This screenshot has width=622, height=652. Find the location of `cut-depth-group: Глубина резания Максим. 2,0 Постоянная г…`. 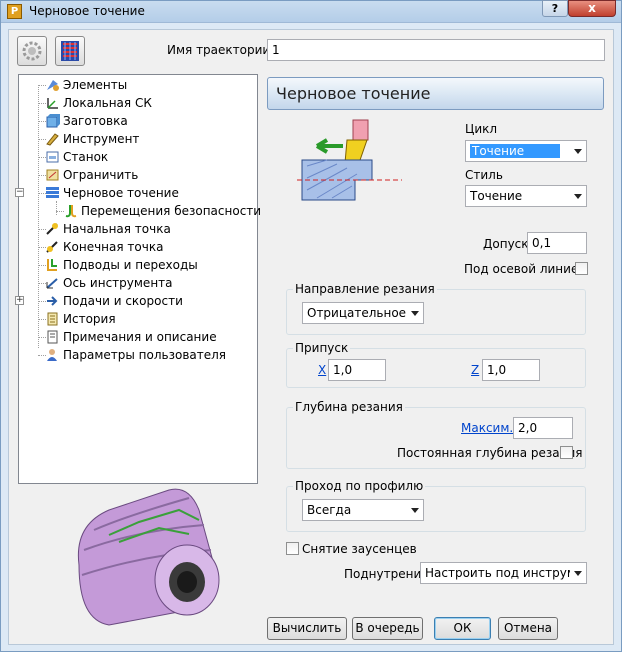

cut-depth-group: Глубина резания Максим. 2,0 Постоянная г… is located at coordinates (436, 434).